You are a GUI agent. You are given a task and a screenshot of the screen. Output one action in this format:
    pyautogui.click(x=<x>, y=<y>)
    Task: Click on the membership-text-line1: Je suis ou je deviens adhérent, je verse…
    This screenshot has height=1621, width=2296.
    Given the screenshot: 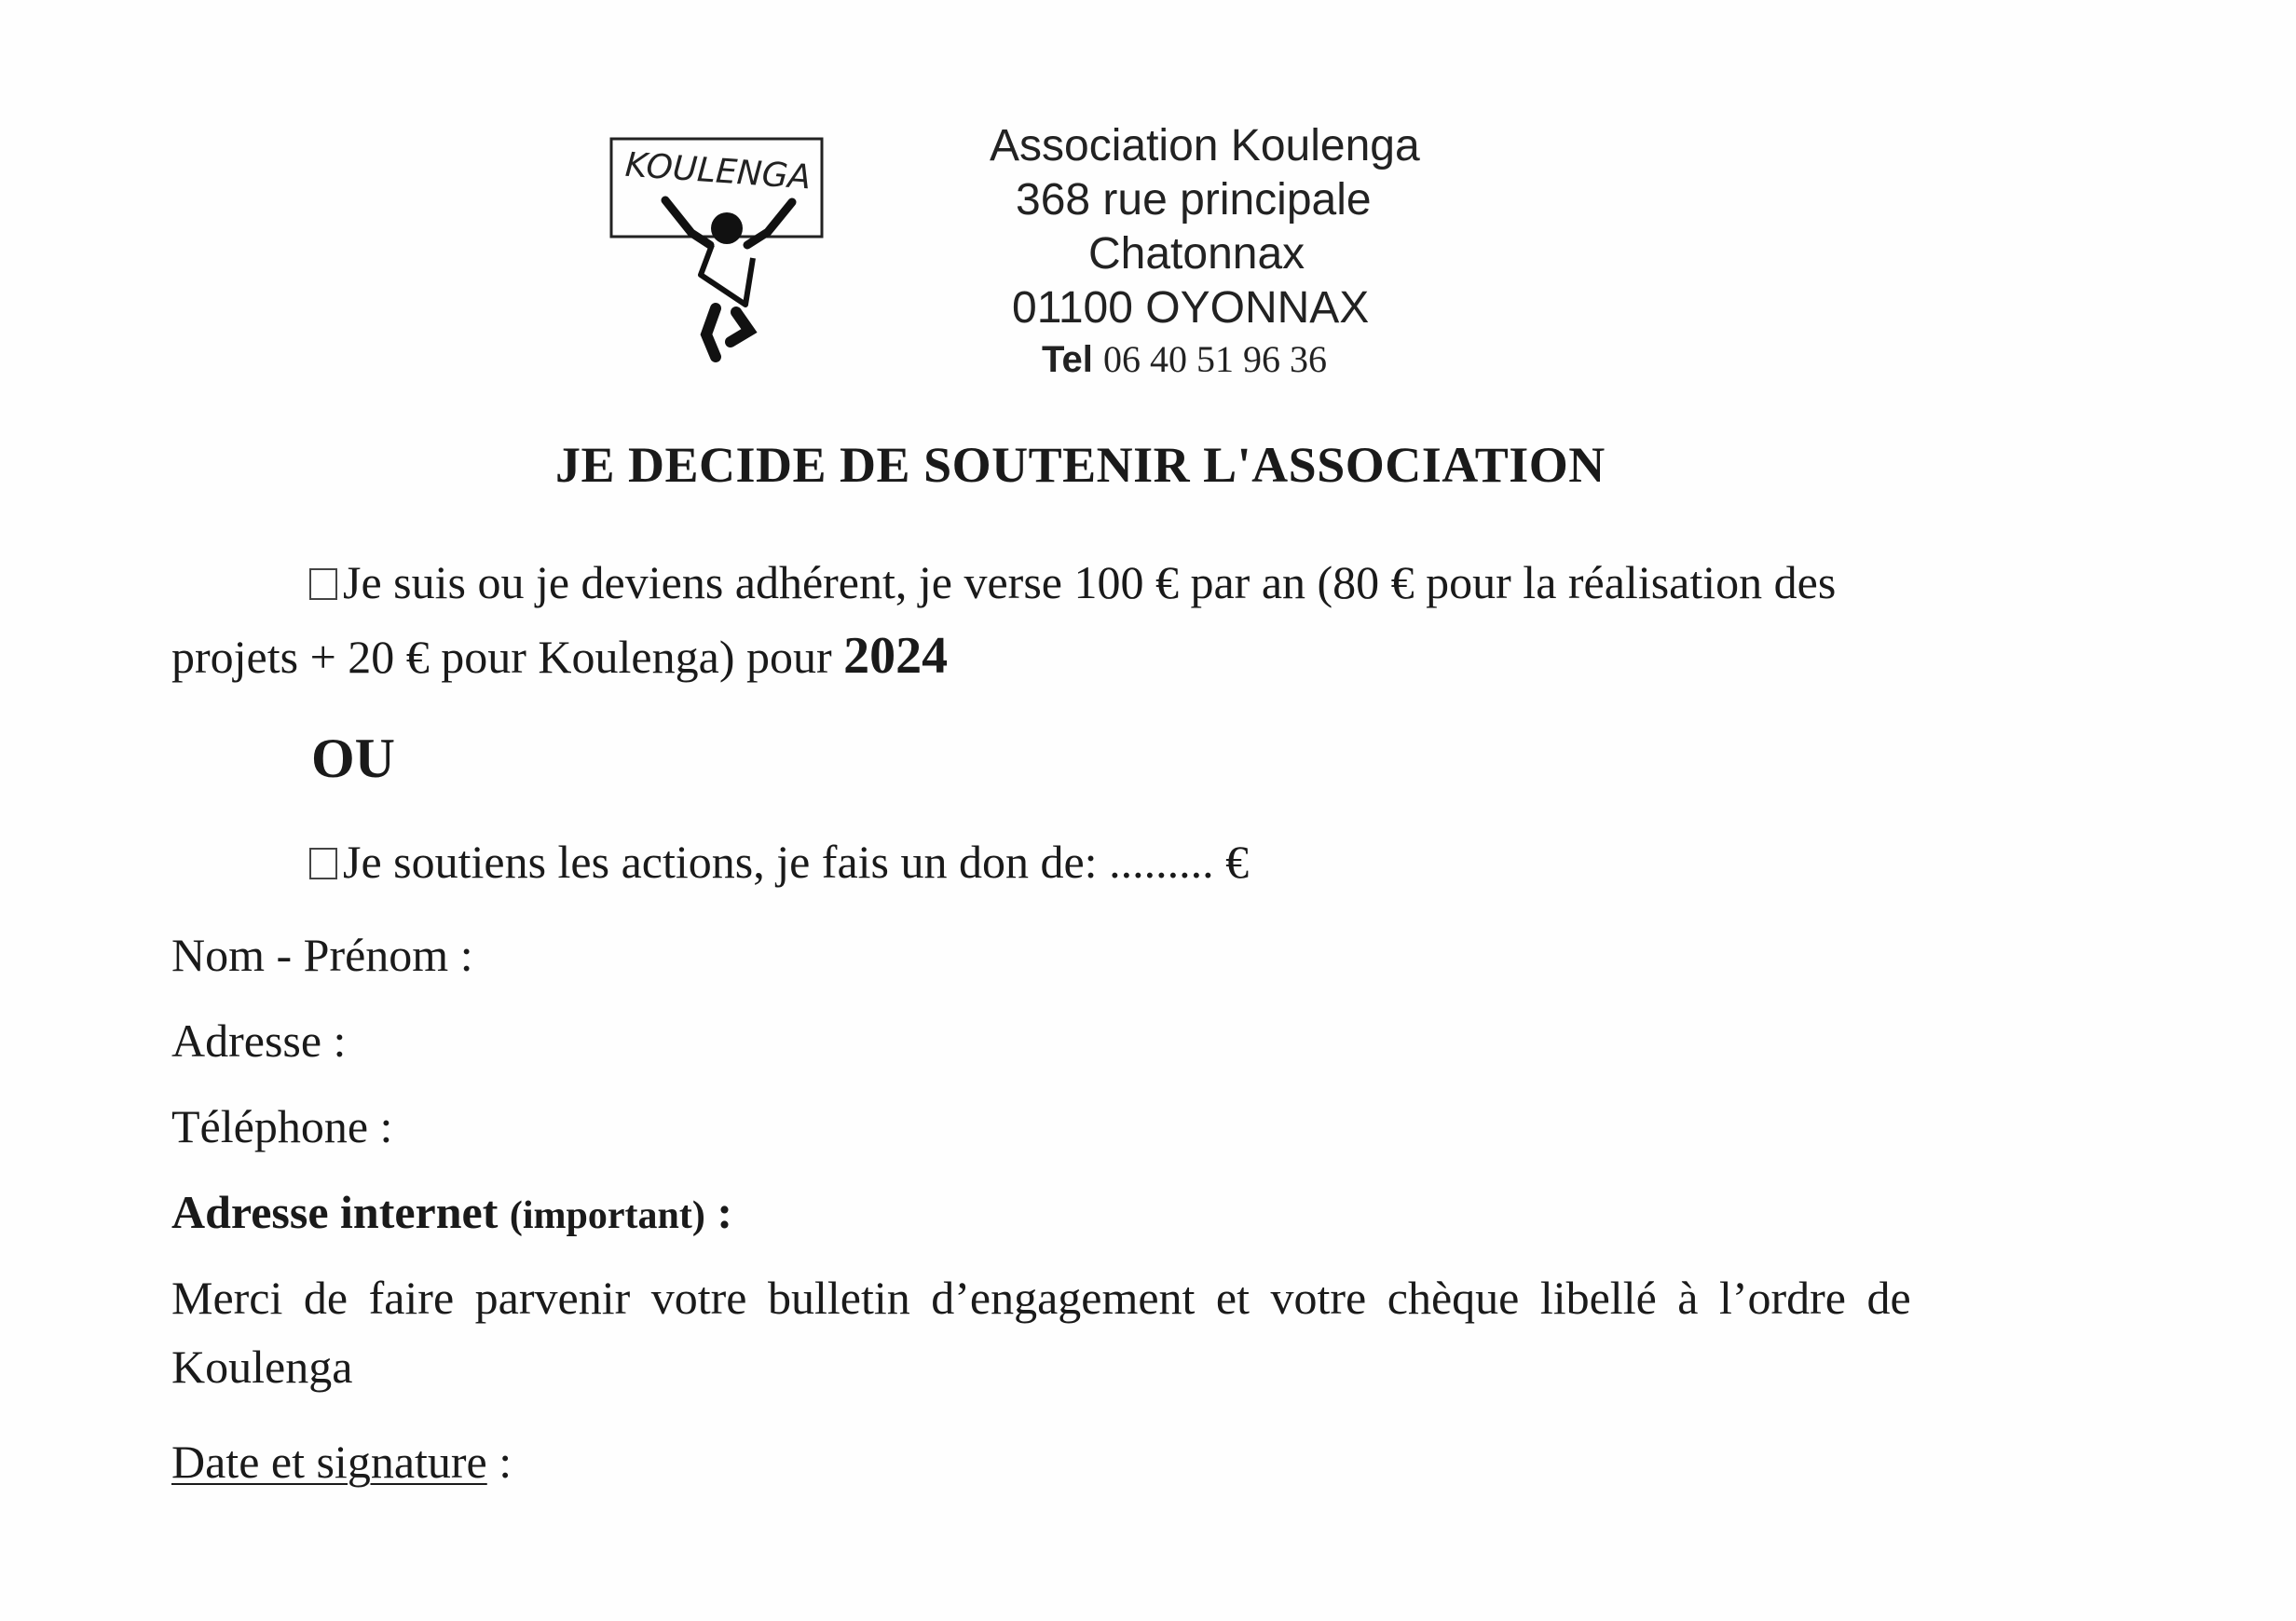 What is the action you would take?
    pyautogui.click(x=1090, y=582)
    